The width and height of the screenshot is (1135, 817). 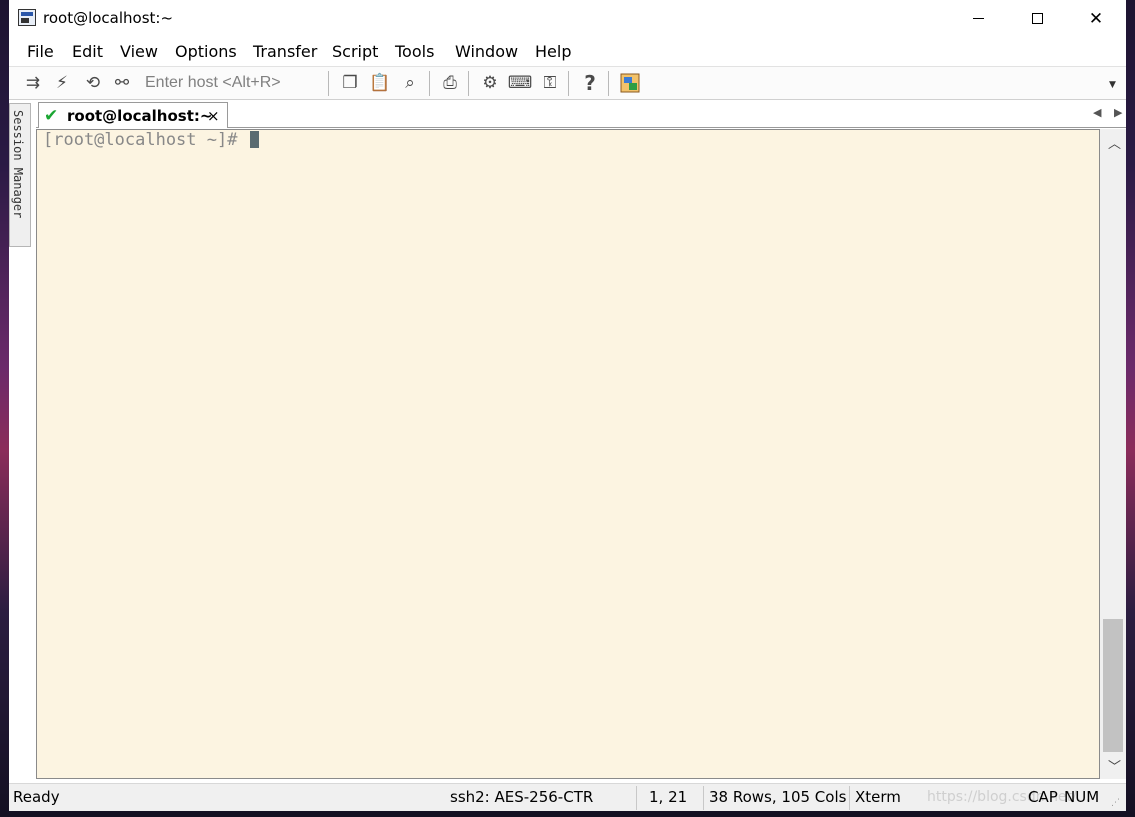 I want to click on session-options-icon: ⚙, so click(x=490, y=83).